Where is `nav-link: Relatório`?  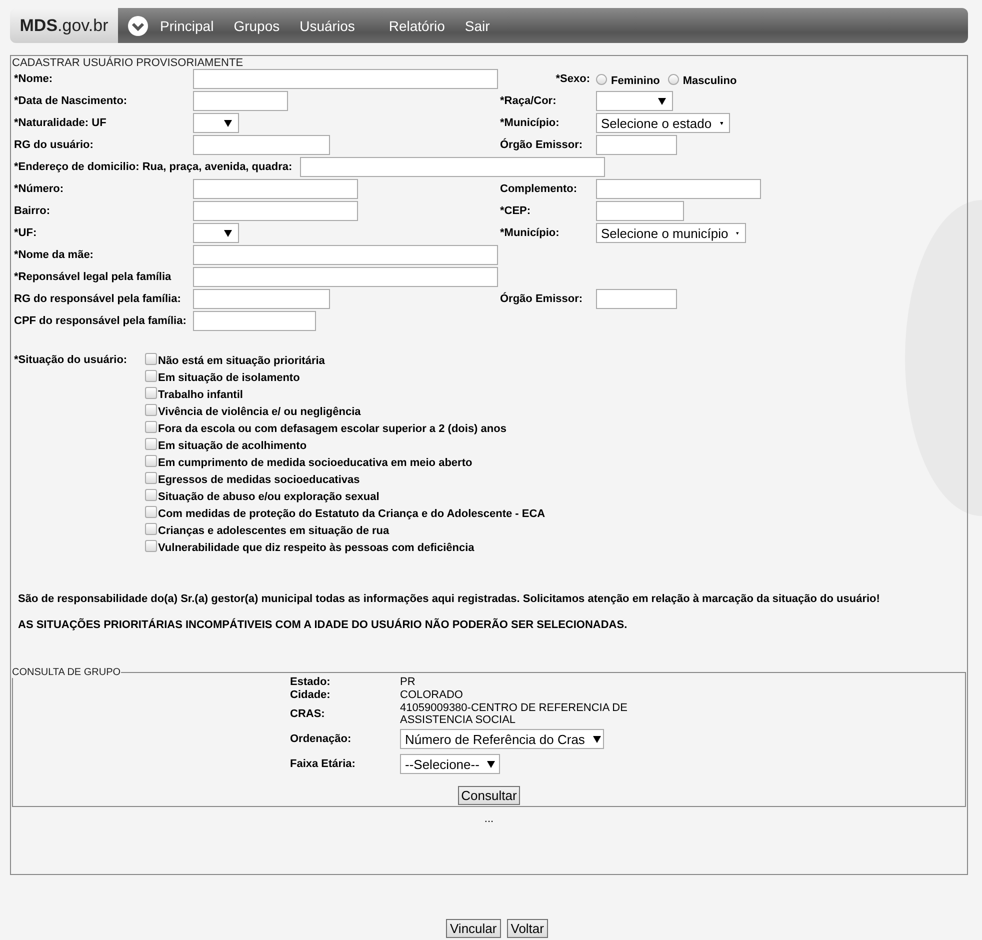 nav-link: Relatório is located at coordinates (416, 26).